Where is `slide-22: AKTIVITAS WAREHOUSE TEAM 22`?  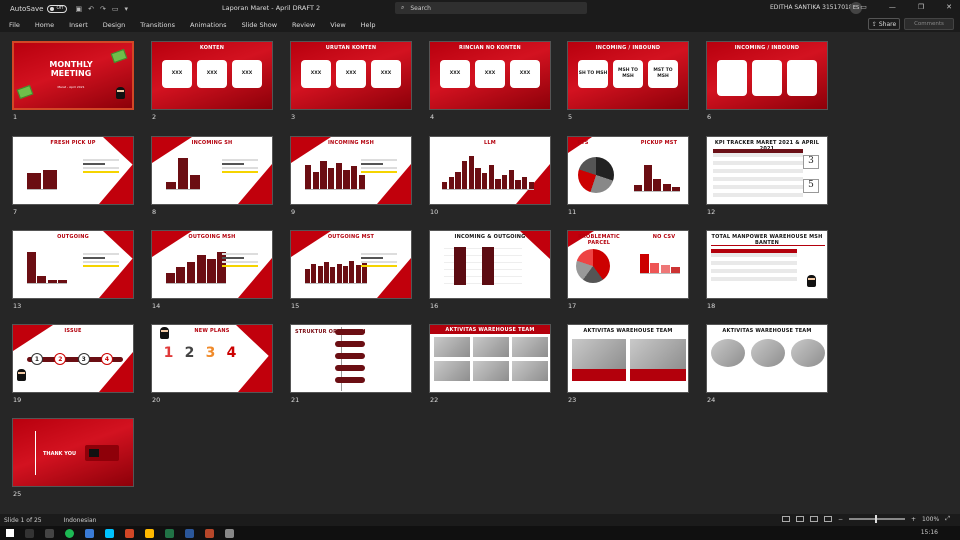 slide-22: AKTIVITAS WAREHOUSE TEAM 22 is located at coordinates (490, 364).